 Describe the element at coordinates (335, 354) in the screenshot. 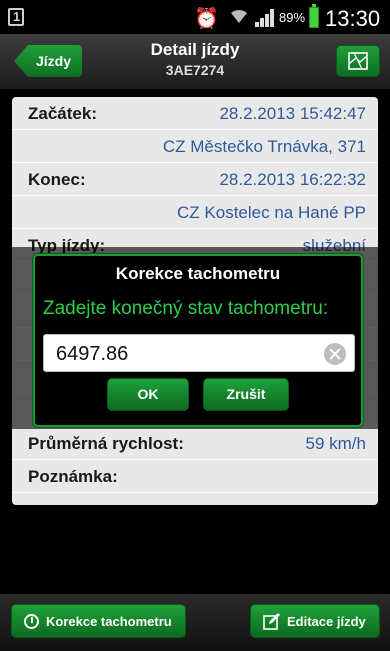

I see `clear-icon` at that location.